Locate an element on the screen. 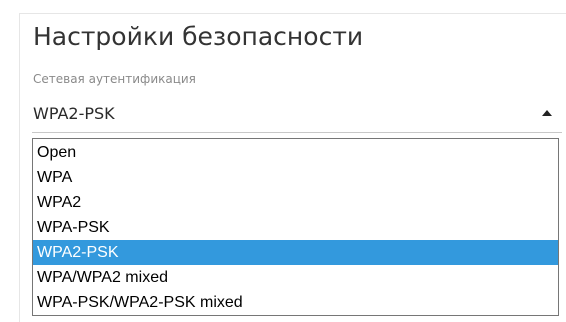  option-wpa-psk-wpa2-psk-mixed: WPA-PSK/WPA2-PSK mixed is located at coordinates (295, 302).